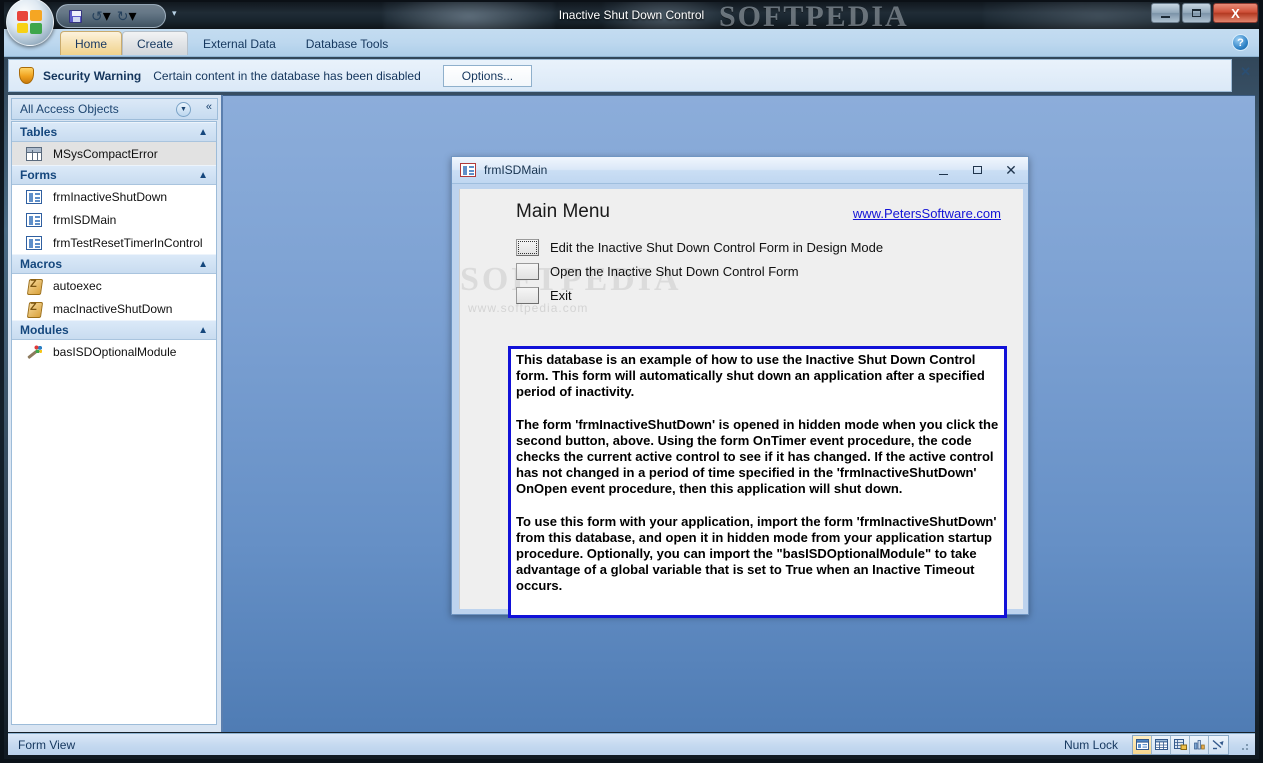 The image size is (1263, 763). I want to click on navigation-pane-title: All Access Objects, so click(69, 109).